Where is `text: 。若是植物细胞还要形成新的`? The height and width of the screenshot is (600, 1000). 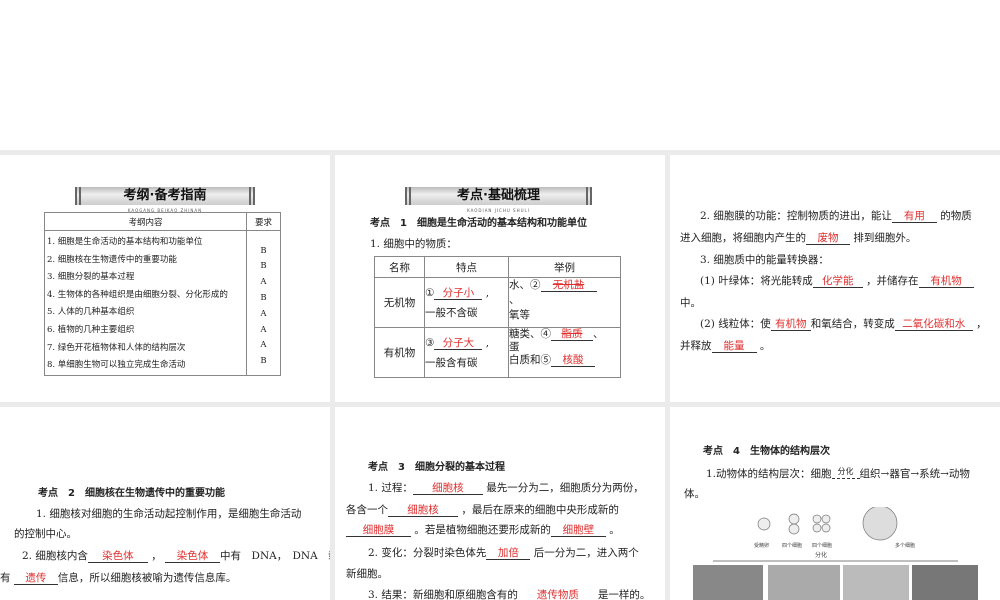 text: 。若是植物细胞还要形成新的 is located at coordinates (482, 530).